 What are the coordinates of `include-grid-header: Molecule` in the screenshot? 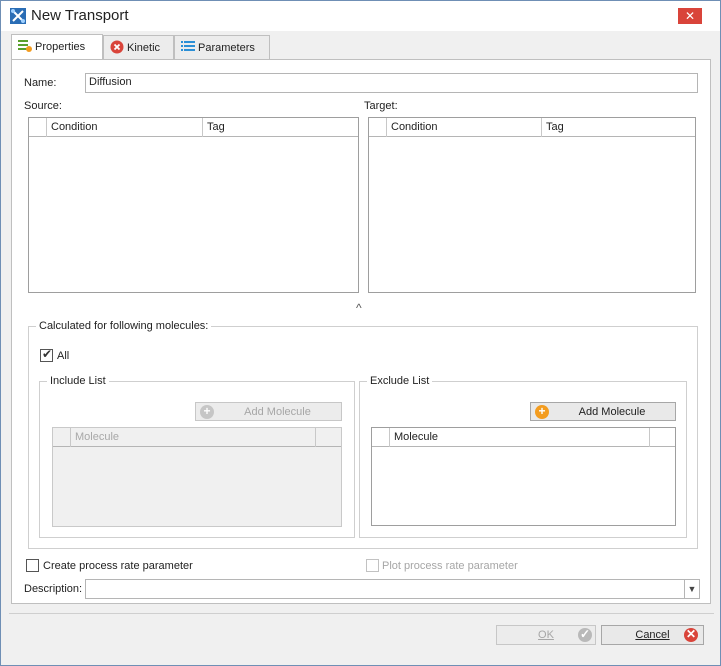 It's located at (197, 437).